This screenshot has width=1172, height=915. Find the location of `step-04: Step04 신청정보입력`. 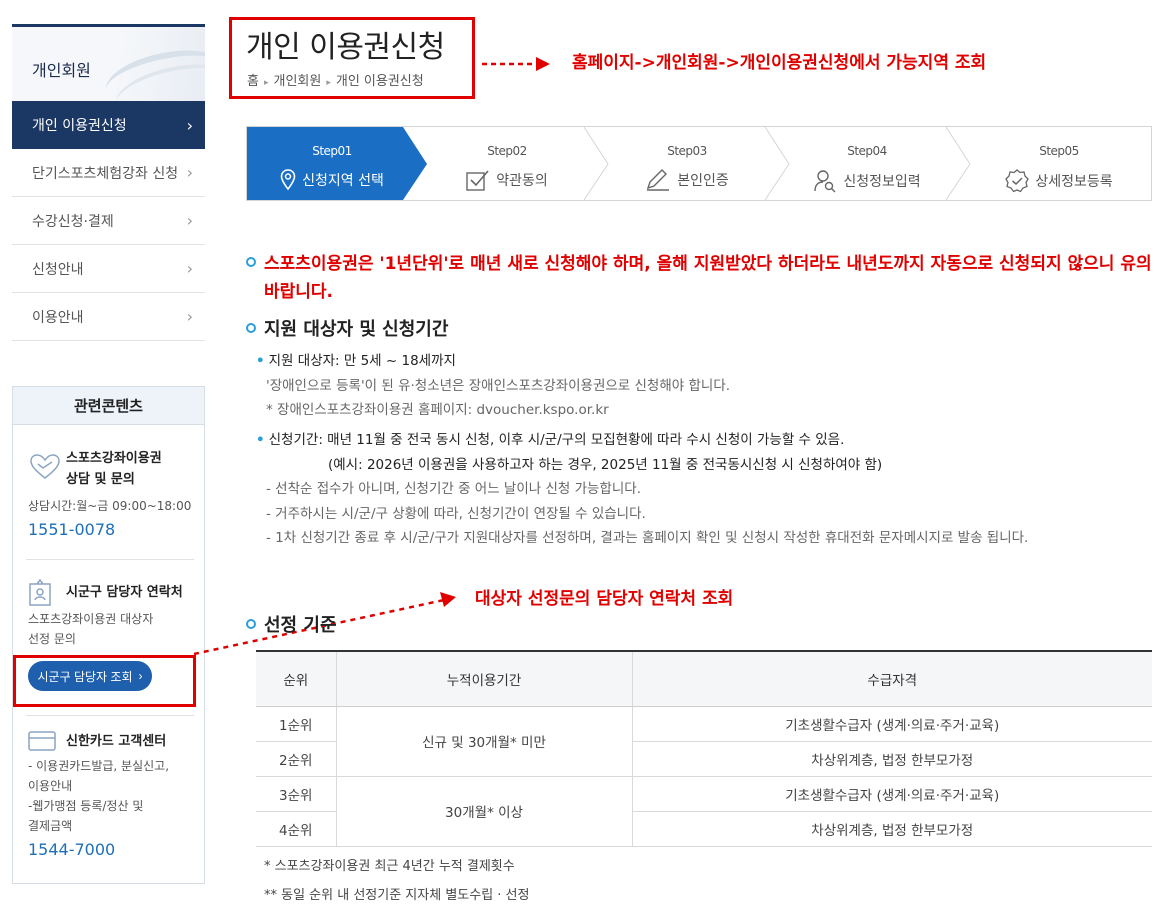

step-04: Step04 신청정보입력 is located at coordinates (867, 163).